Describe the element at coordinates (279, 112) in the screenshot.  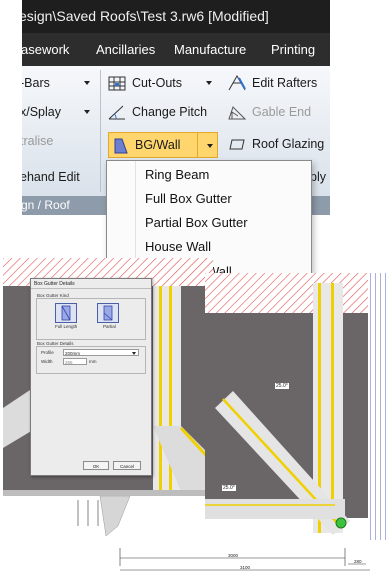
I see `gable-end-button: Gable End` at that location.